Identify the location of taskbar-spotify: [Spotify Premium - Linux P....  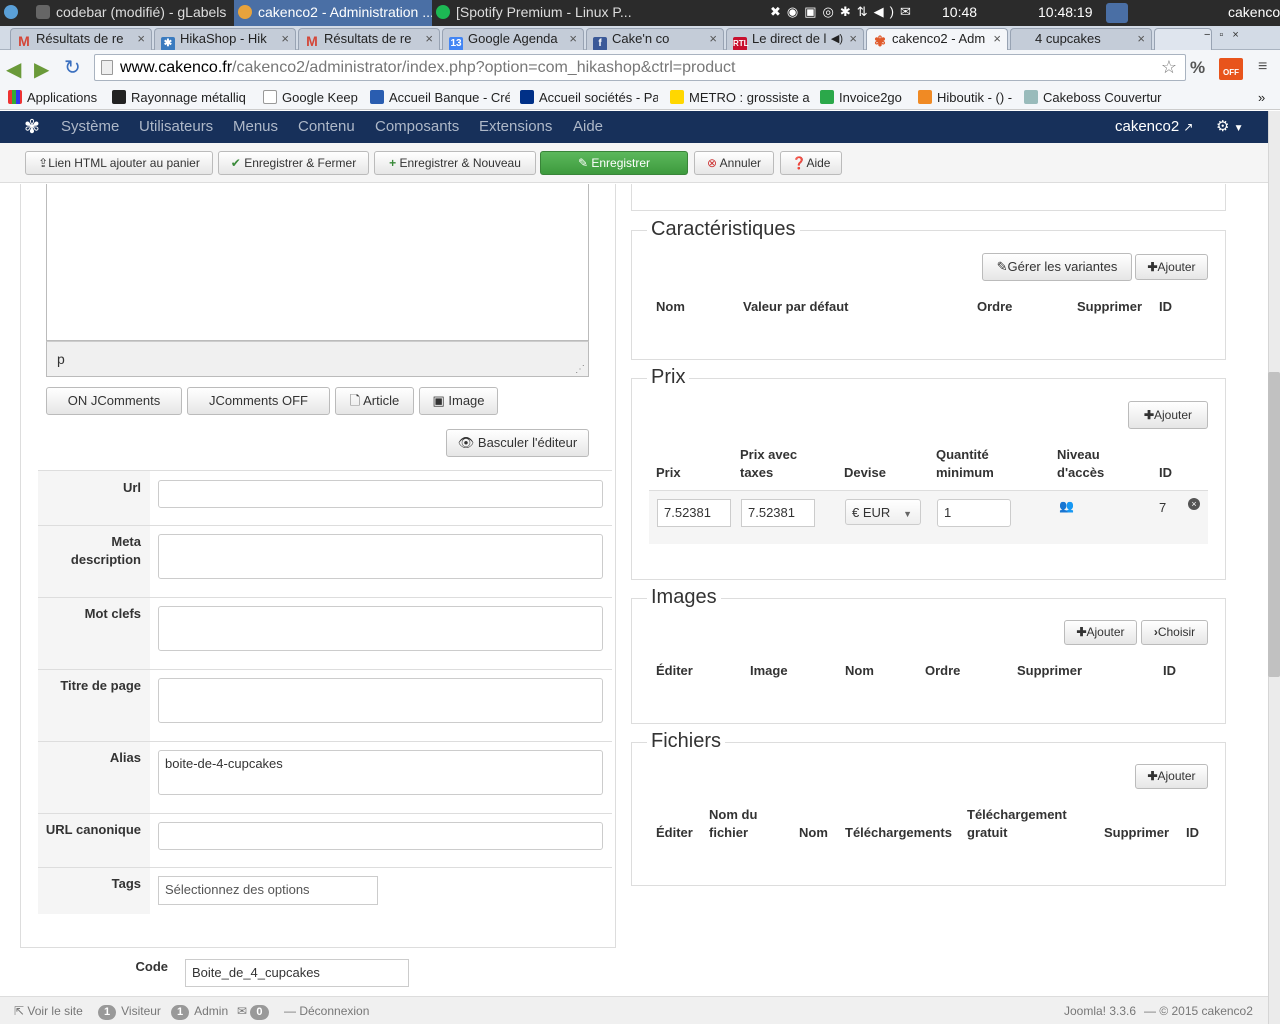
(534, 13).